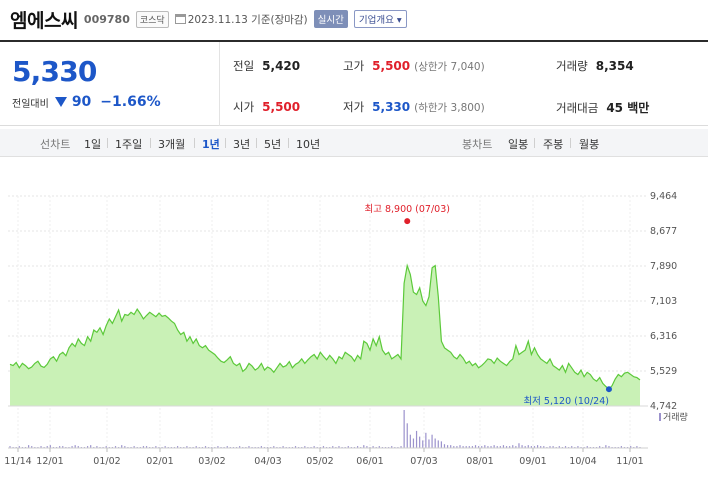  What do you see at coordinates (369, 461) in the screenshot?
I see `x-tick-label: 06/01` at bounding box center [369, 461].